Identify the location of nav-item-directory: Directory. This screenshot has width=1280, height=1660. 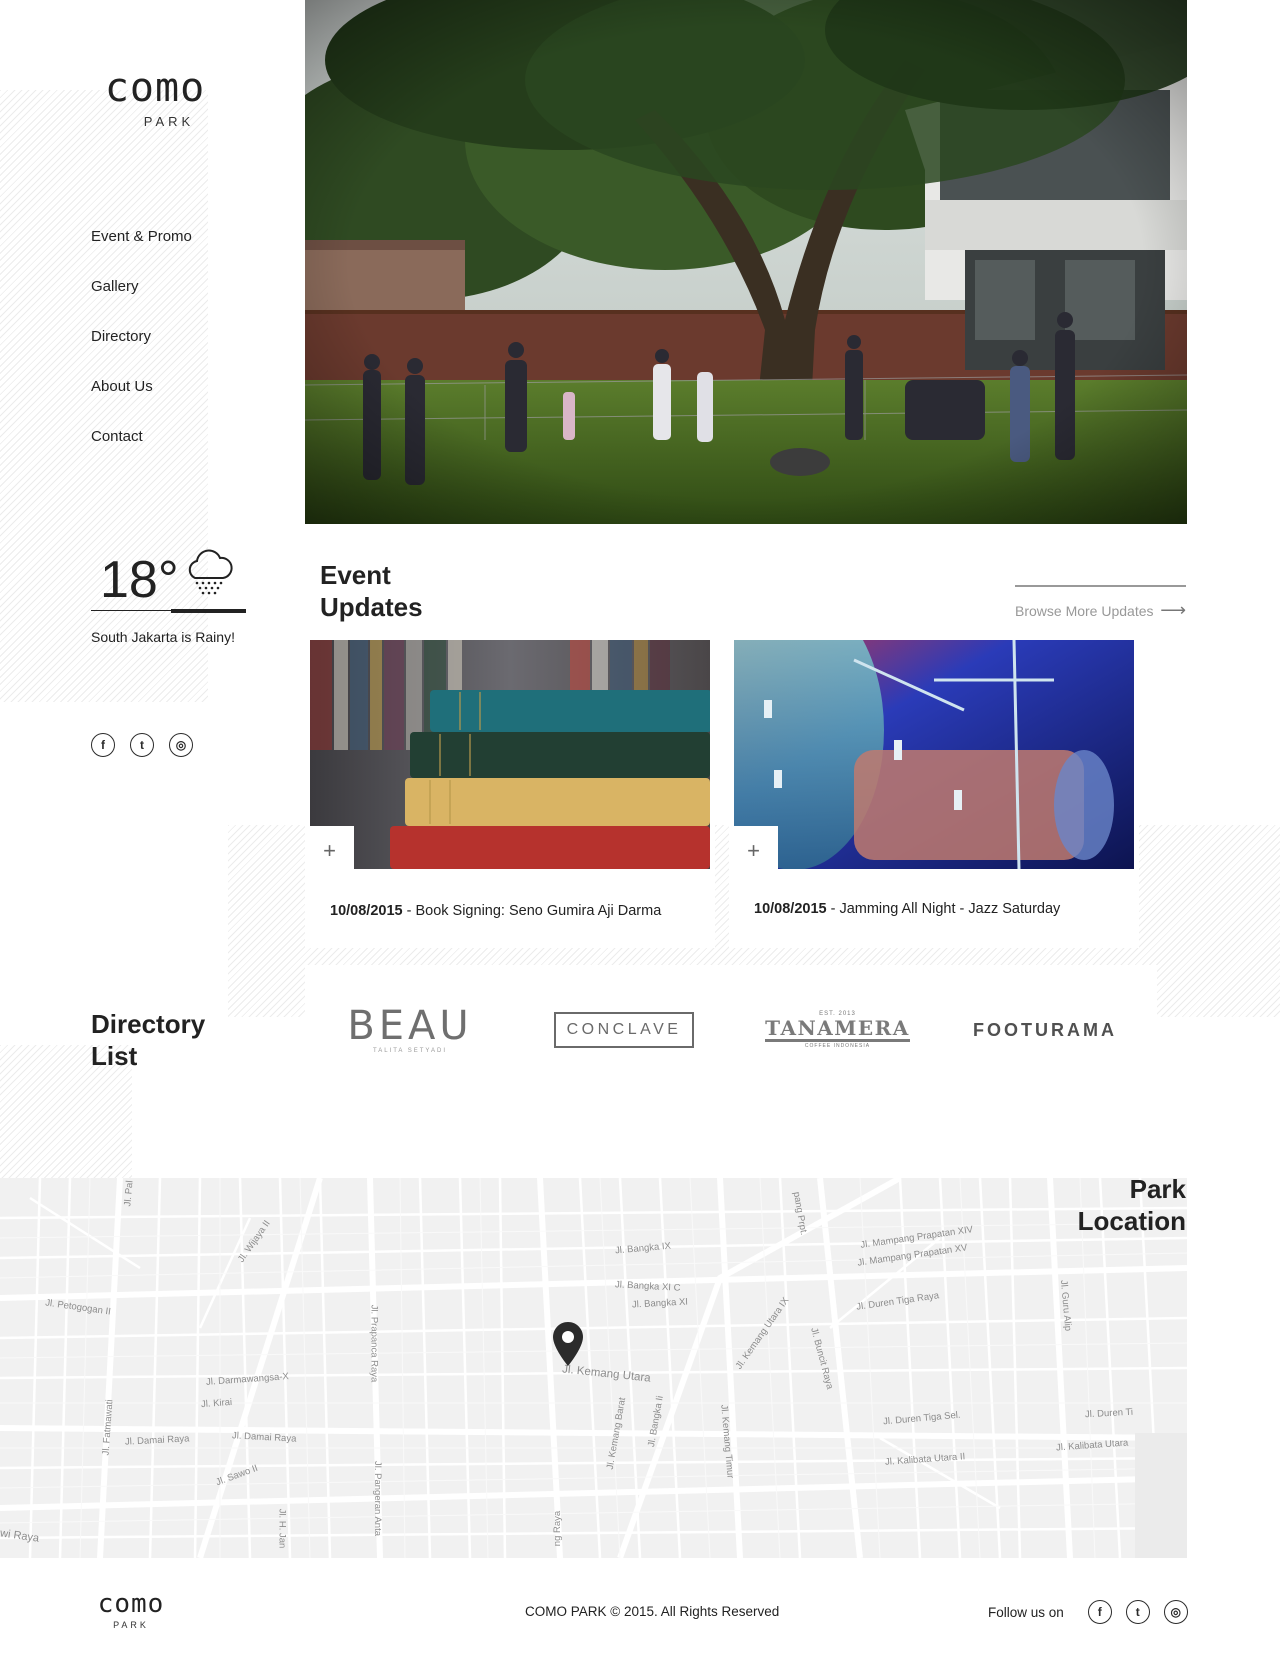
(141, 336).